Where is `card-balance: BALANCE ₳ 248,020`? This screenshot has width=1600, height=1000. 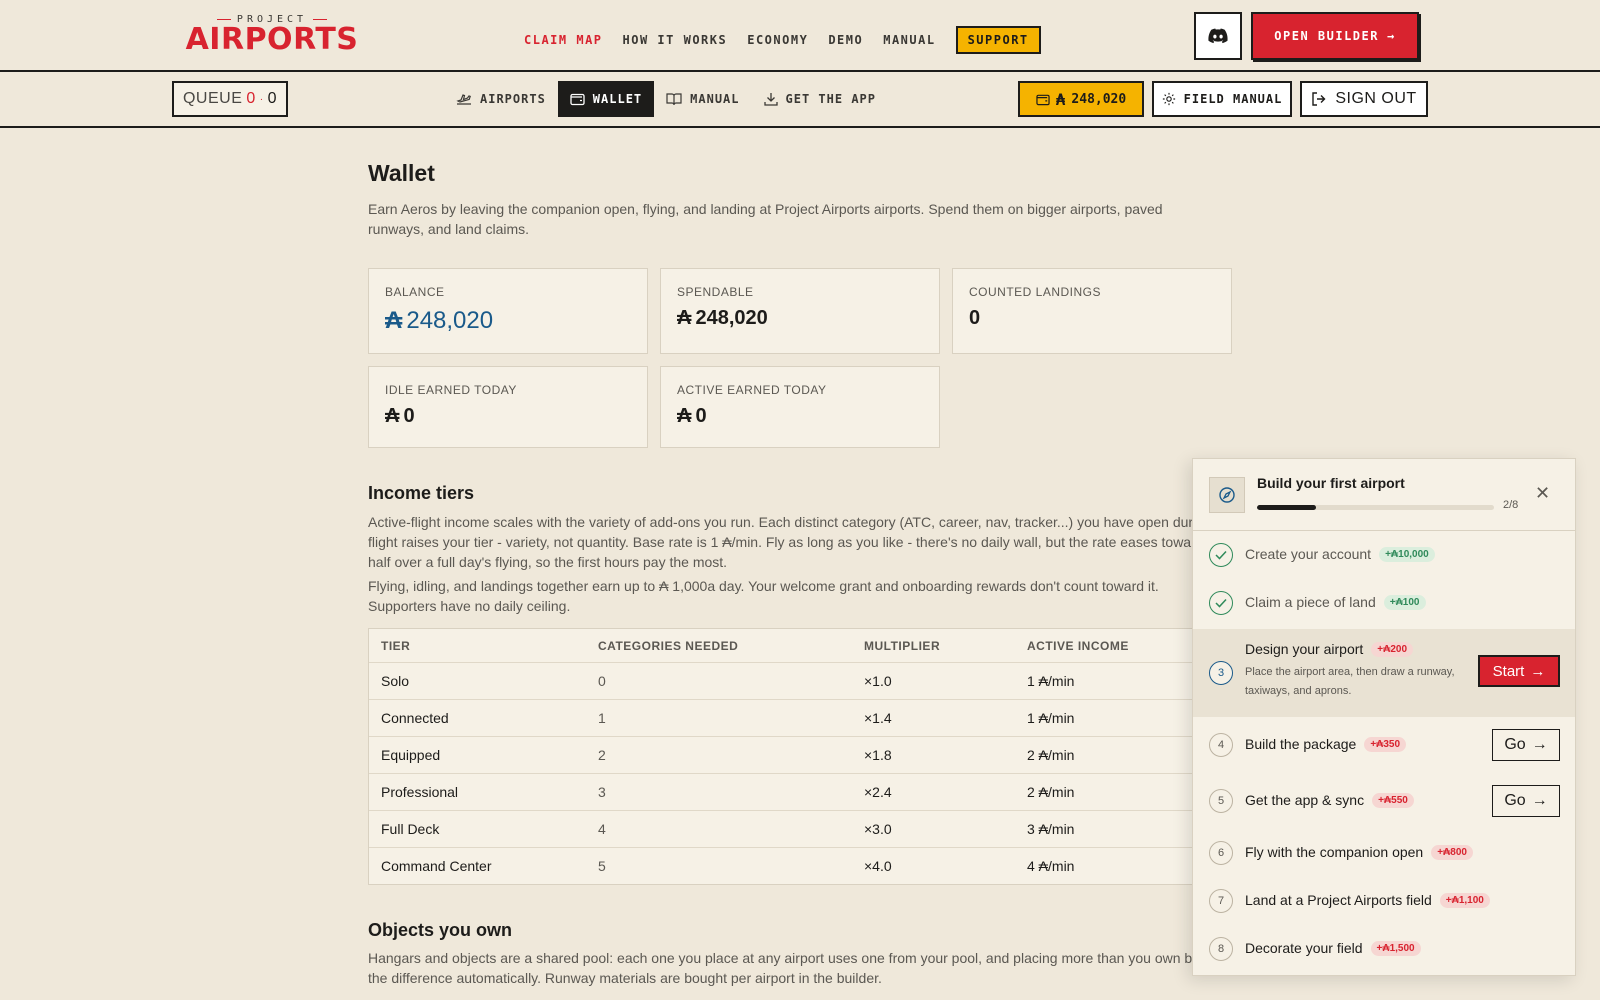 card-balance: BALANCE ₳ 248,020 is located at coordinates (508, 311).